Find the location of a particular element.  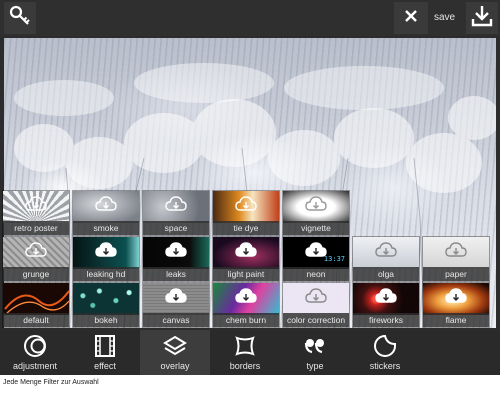

quote-icon is located at coordinates (315, 346).